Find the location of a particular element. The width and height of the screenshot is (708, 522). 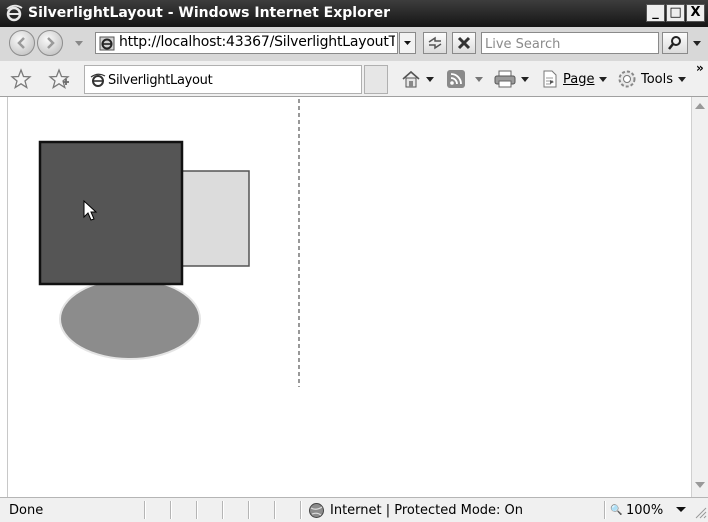

forward-arrow-icon is located at coordinates (51, 43).